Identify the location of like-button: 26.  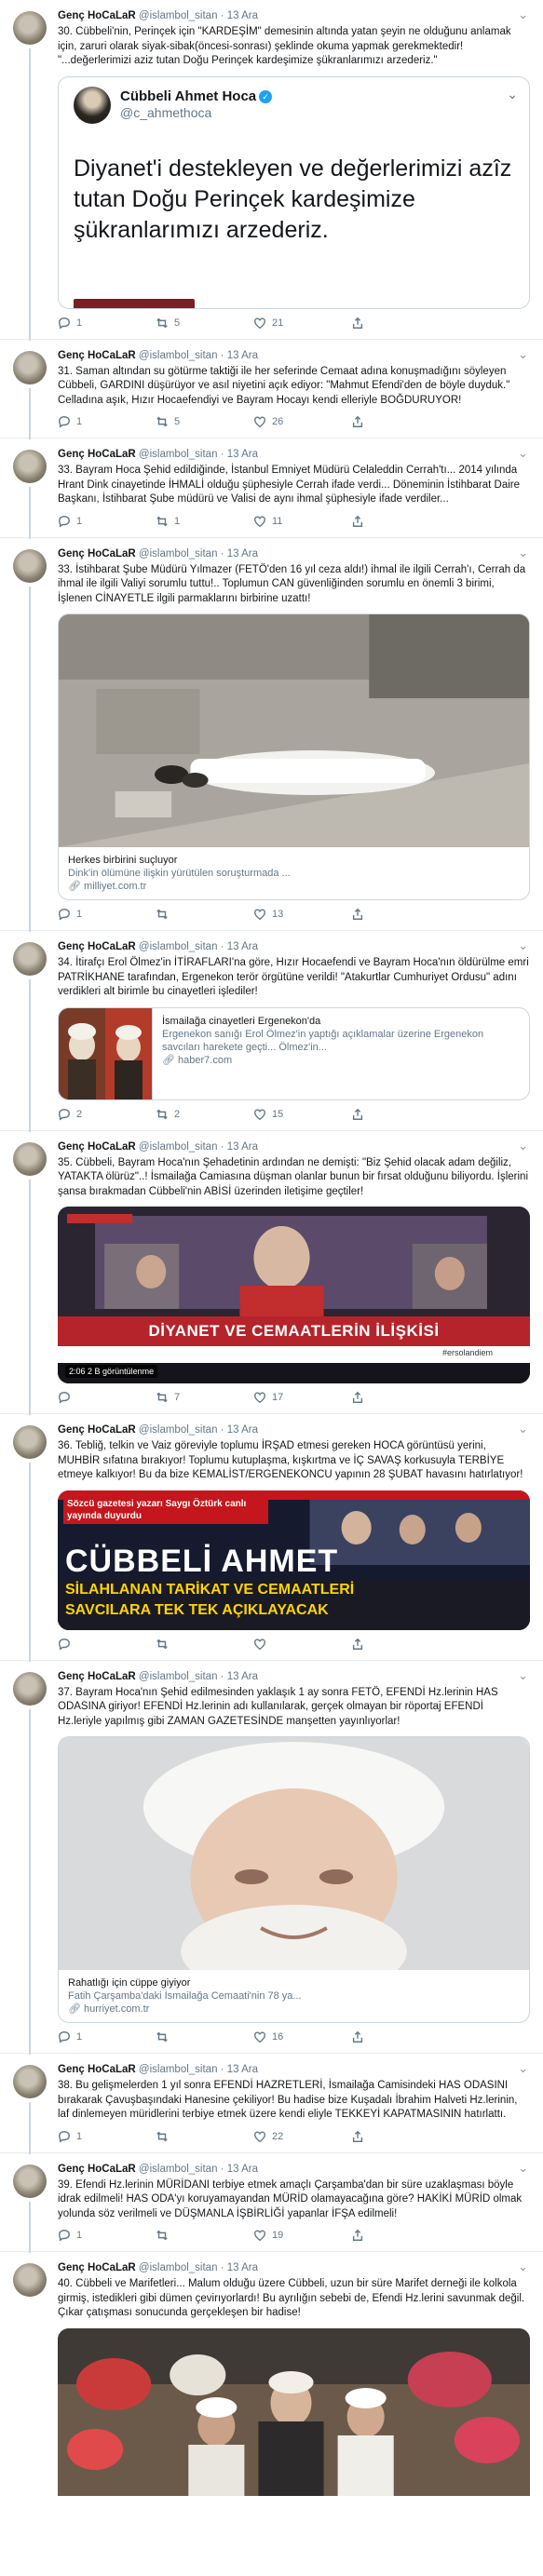
(302, 421).